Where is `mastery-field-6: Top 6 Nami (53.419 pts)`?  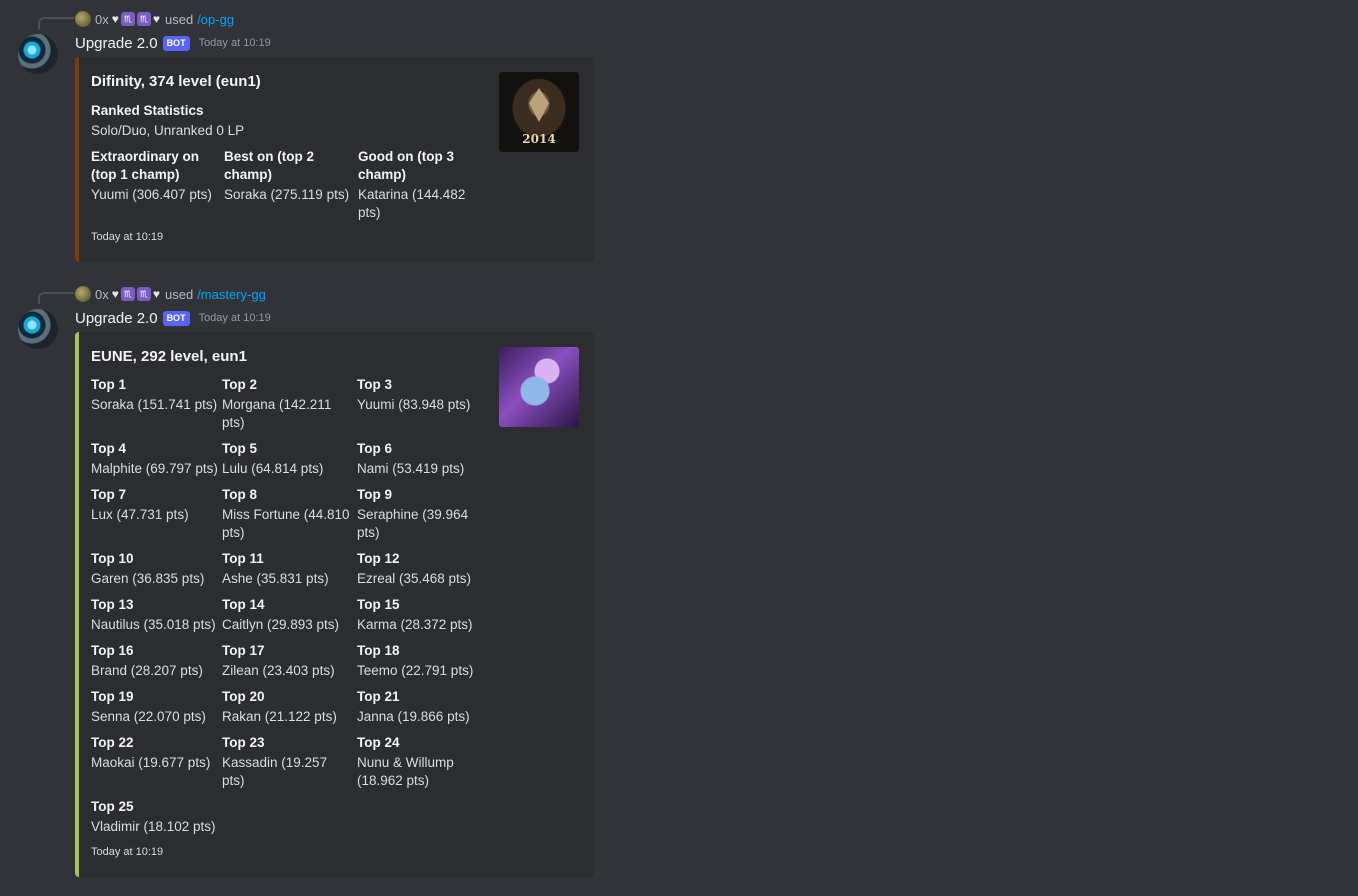 mastery-field-6: Top 6 Nami (53.419 pts) is located at coordinates (422, 459).